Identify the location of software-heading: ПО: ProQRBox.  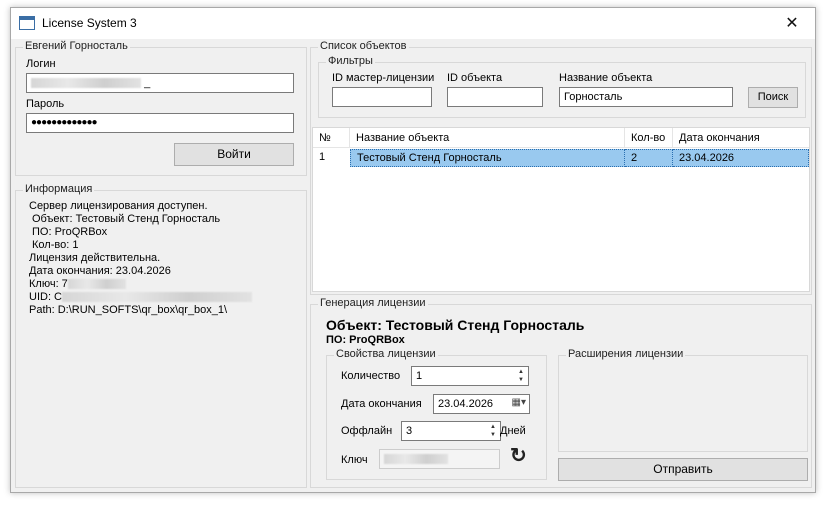
(365, 340).